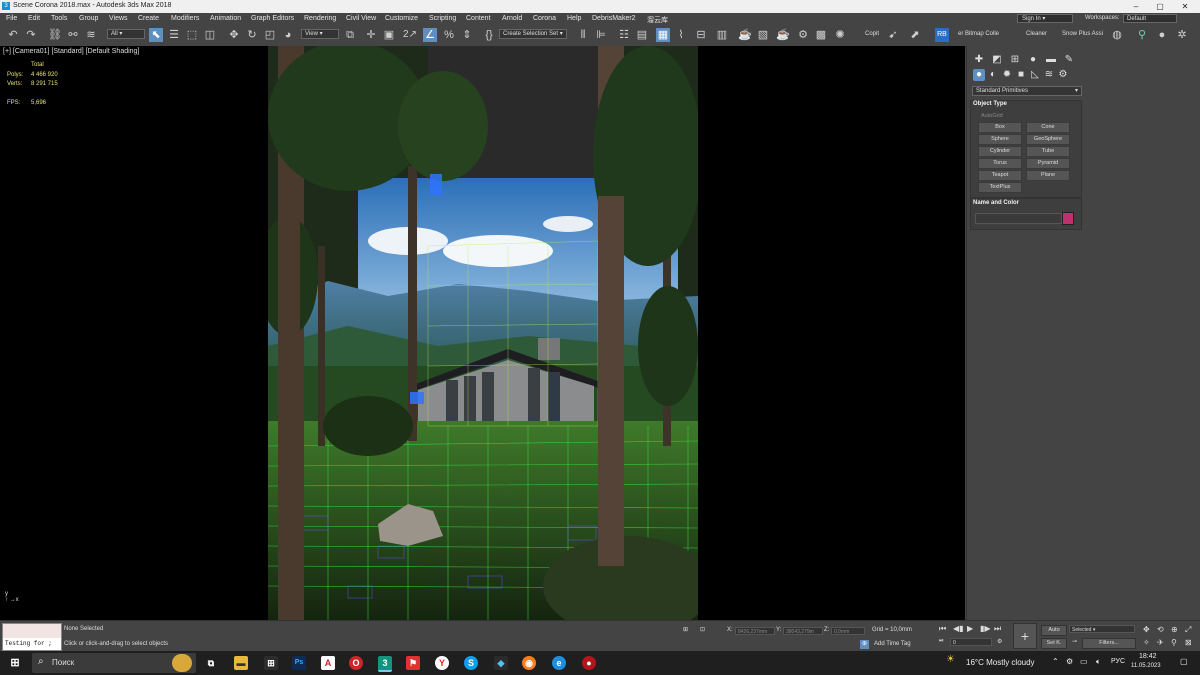 This screenshot has height=675, width=1200. What do you see at coordinates (270, 35) in the screenshot?
I see `scale-icon: ◰` at bounding box center [270, 35].